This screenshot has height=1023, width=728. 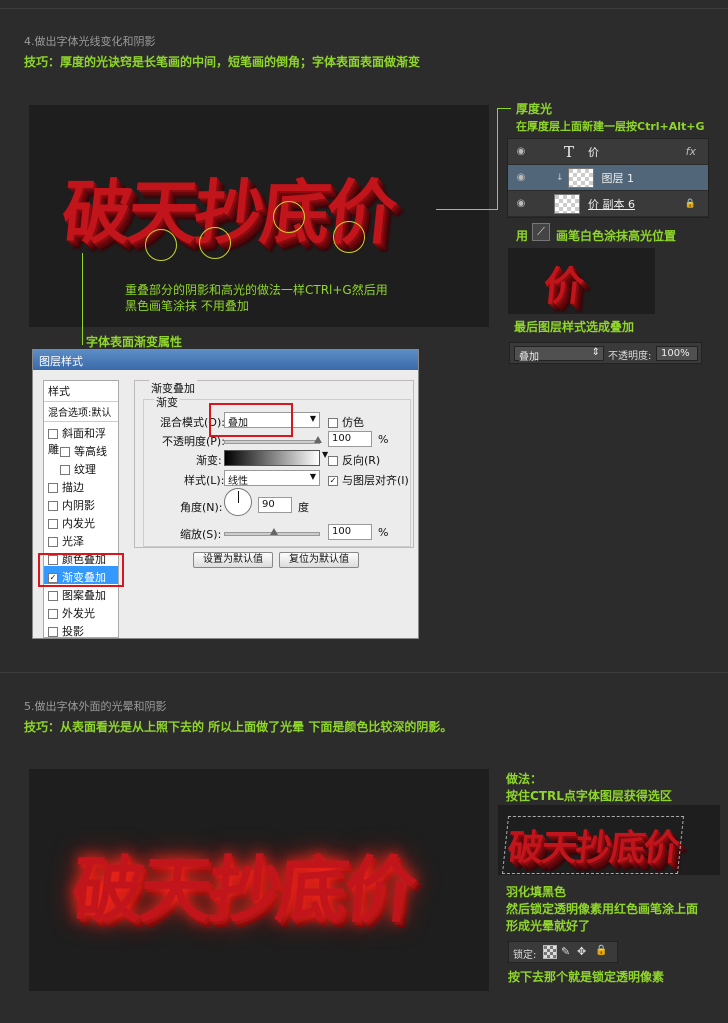 I want to click on text-layer-icon: T, so click(x=569, y=151).